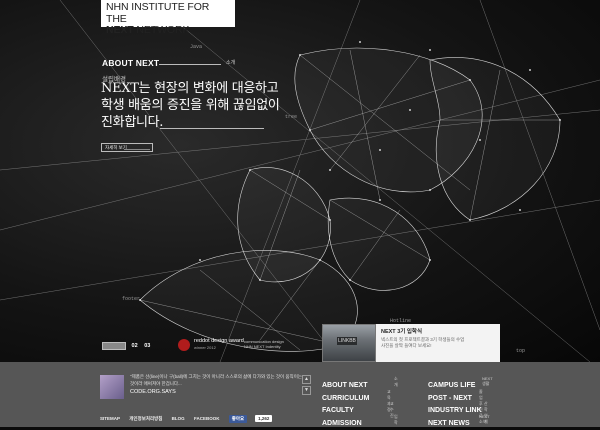 The image size is (600, 430). I want to click on award-category-2: NHN NEXT Indentity, so click(262, 346).